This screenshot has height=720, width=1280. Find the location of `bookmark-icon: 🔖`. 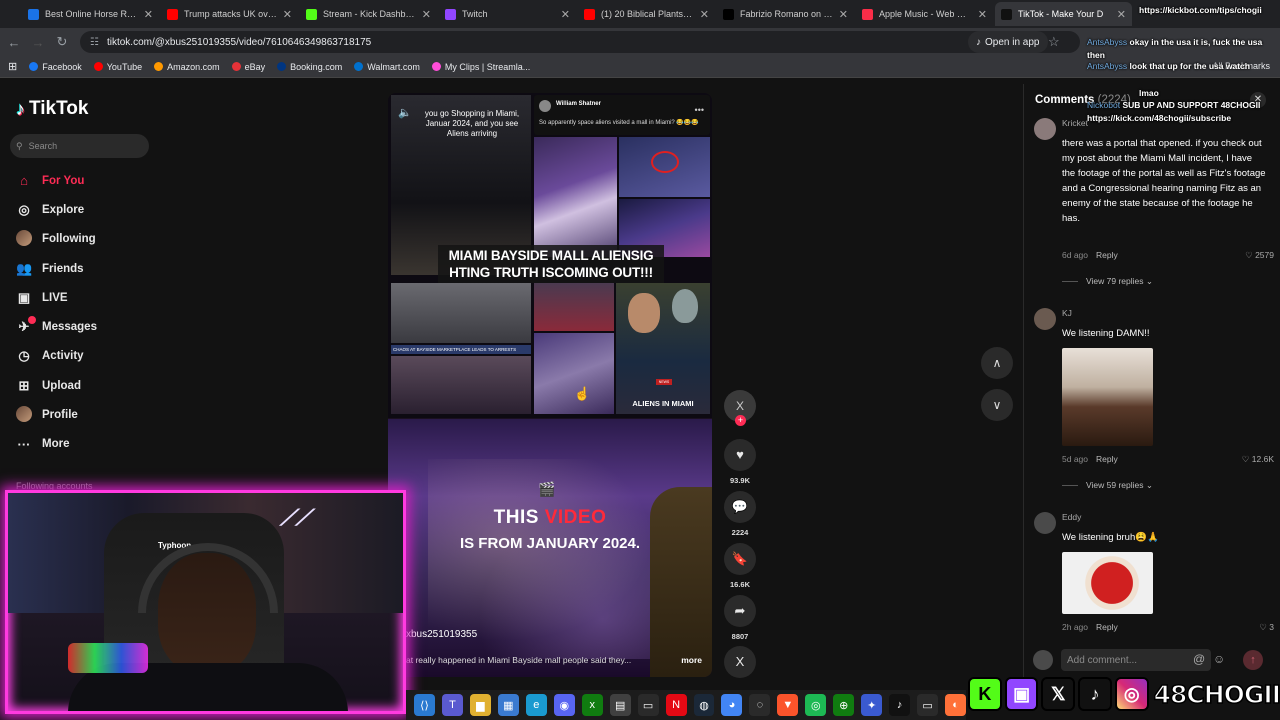

bookmark-icon: 🔖 is located at coordinates (740, 559).